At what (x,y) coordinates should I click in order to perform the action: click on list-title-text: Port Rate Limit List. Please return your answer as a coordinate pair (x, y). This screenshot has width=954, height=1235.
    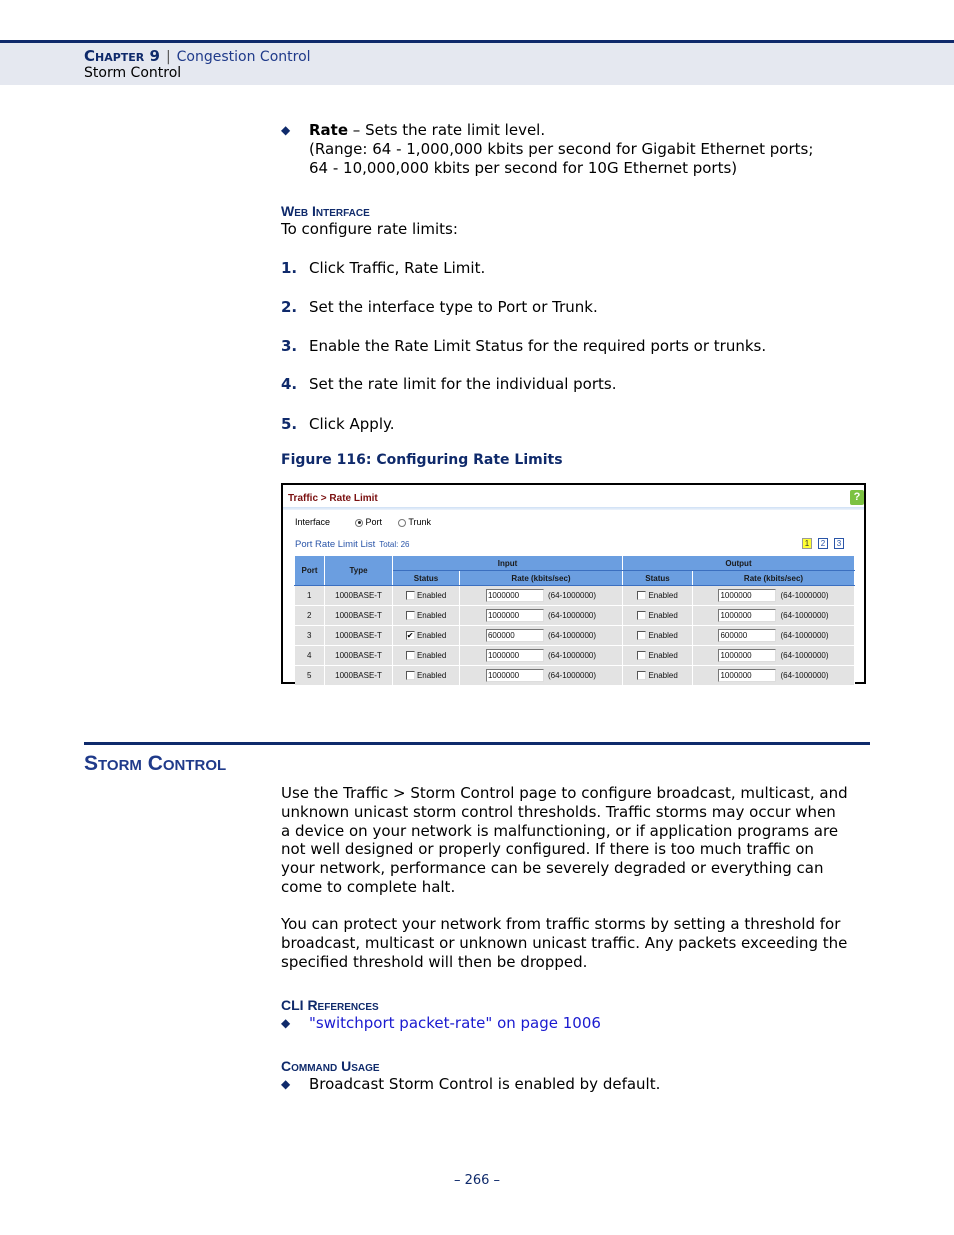
    Looking at the image, I should click on (335, 544).